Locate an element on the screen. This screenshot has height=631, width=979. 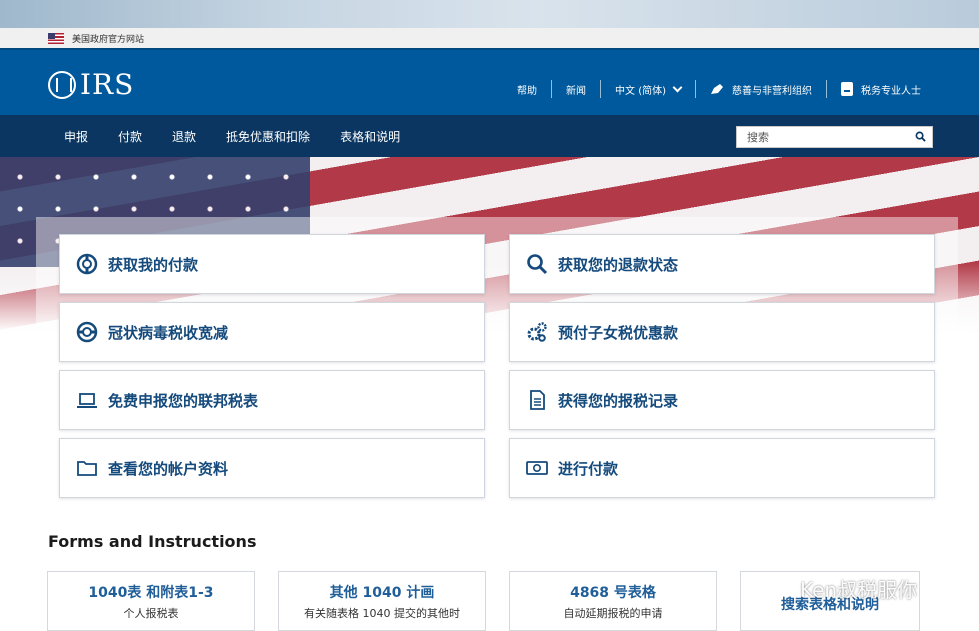
quick-link-view-account: 查看您的帐户资料 is located at coordinates (272, 468).